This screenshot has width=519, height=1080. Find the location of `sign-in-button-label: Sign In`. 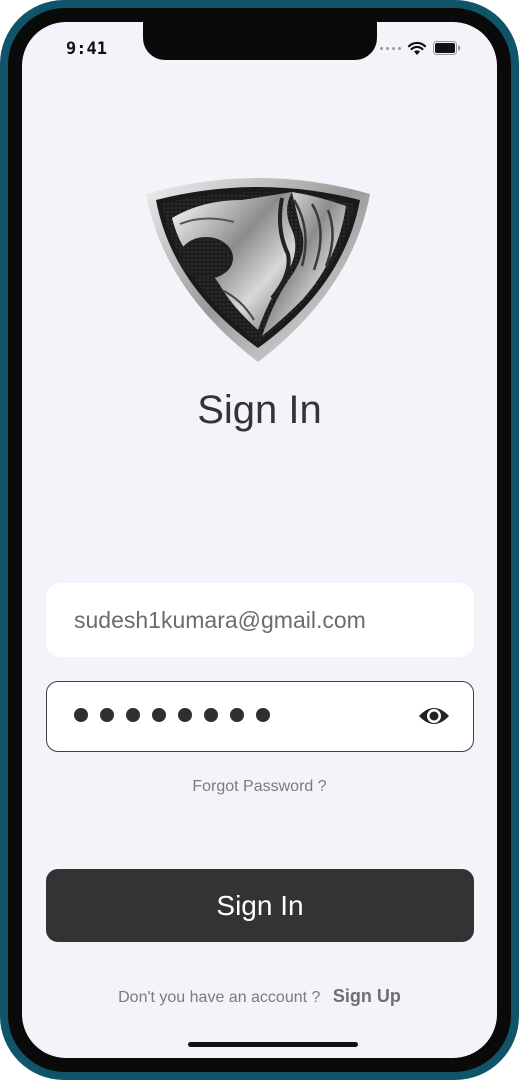

sign-in-button-label: Sign In is located at coordinates (260, 905).